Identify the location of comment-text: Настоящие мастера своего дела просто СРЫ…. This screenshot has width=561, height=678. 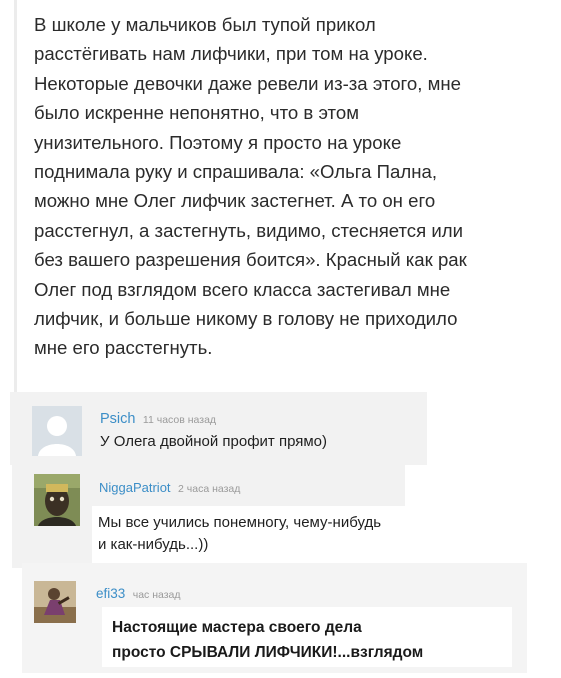
(267, 640).